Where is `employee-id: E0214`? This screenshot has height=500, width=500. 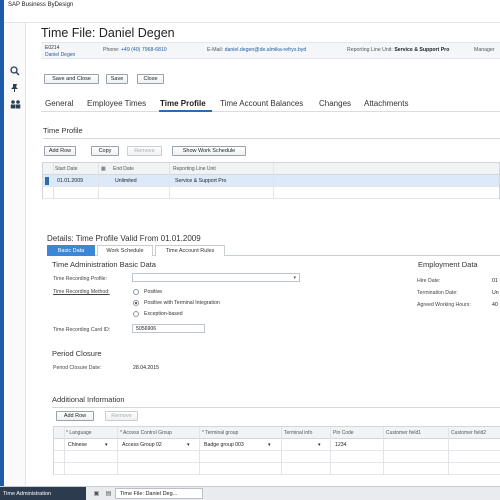
employee-id: E0214 is located at coordinates (52, 48).